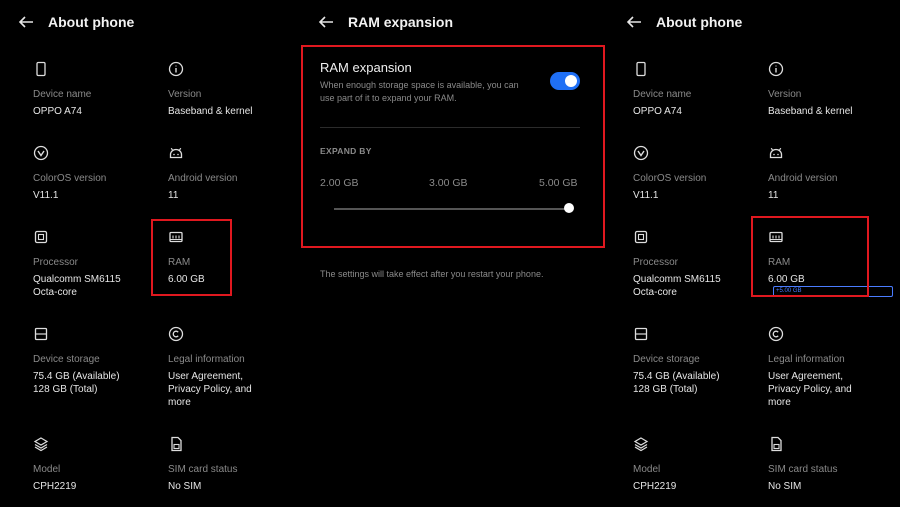 The width and height of the screenshot is (900, 507). I want to click on page-title: RAM expansion, so click(401, 22).